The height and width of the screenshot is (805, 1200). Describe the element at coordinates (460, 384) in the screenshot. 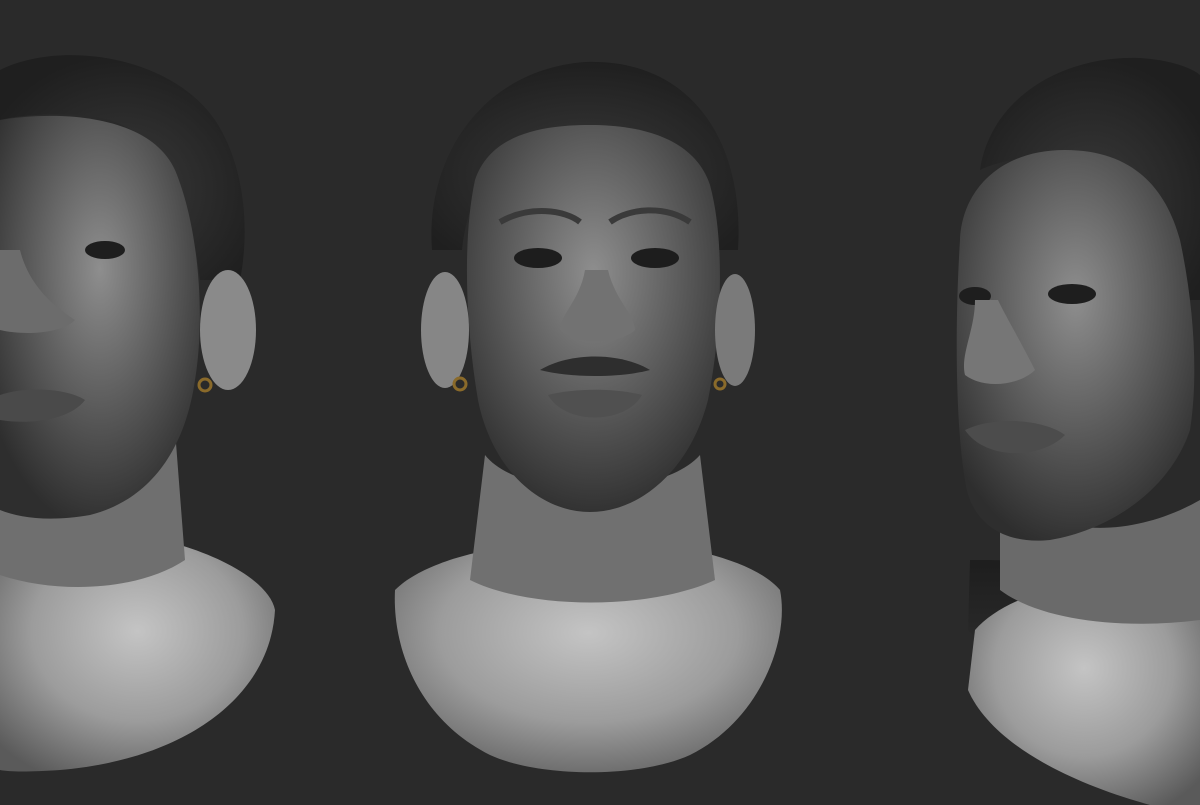

I see `center-bust-earring-left` at that location.